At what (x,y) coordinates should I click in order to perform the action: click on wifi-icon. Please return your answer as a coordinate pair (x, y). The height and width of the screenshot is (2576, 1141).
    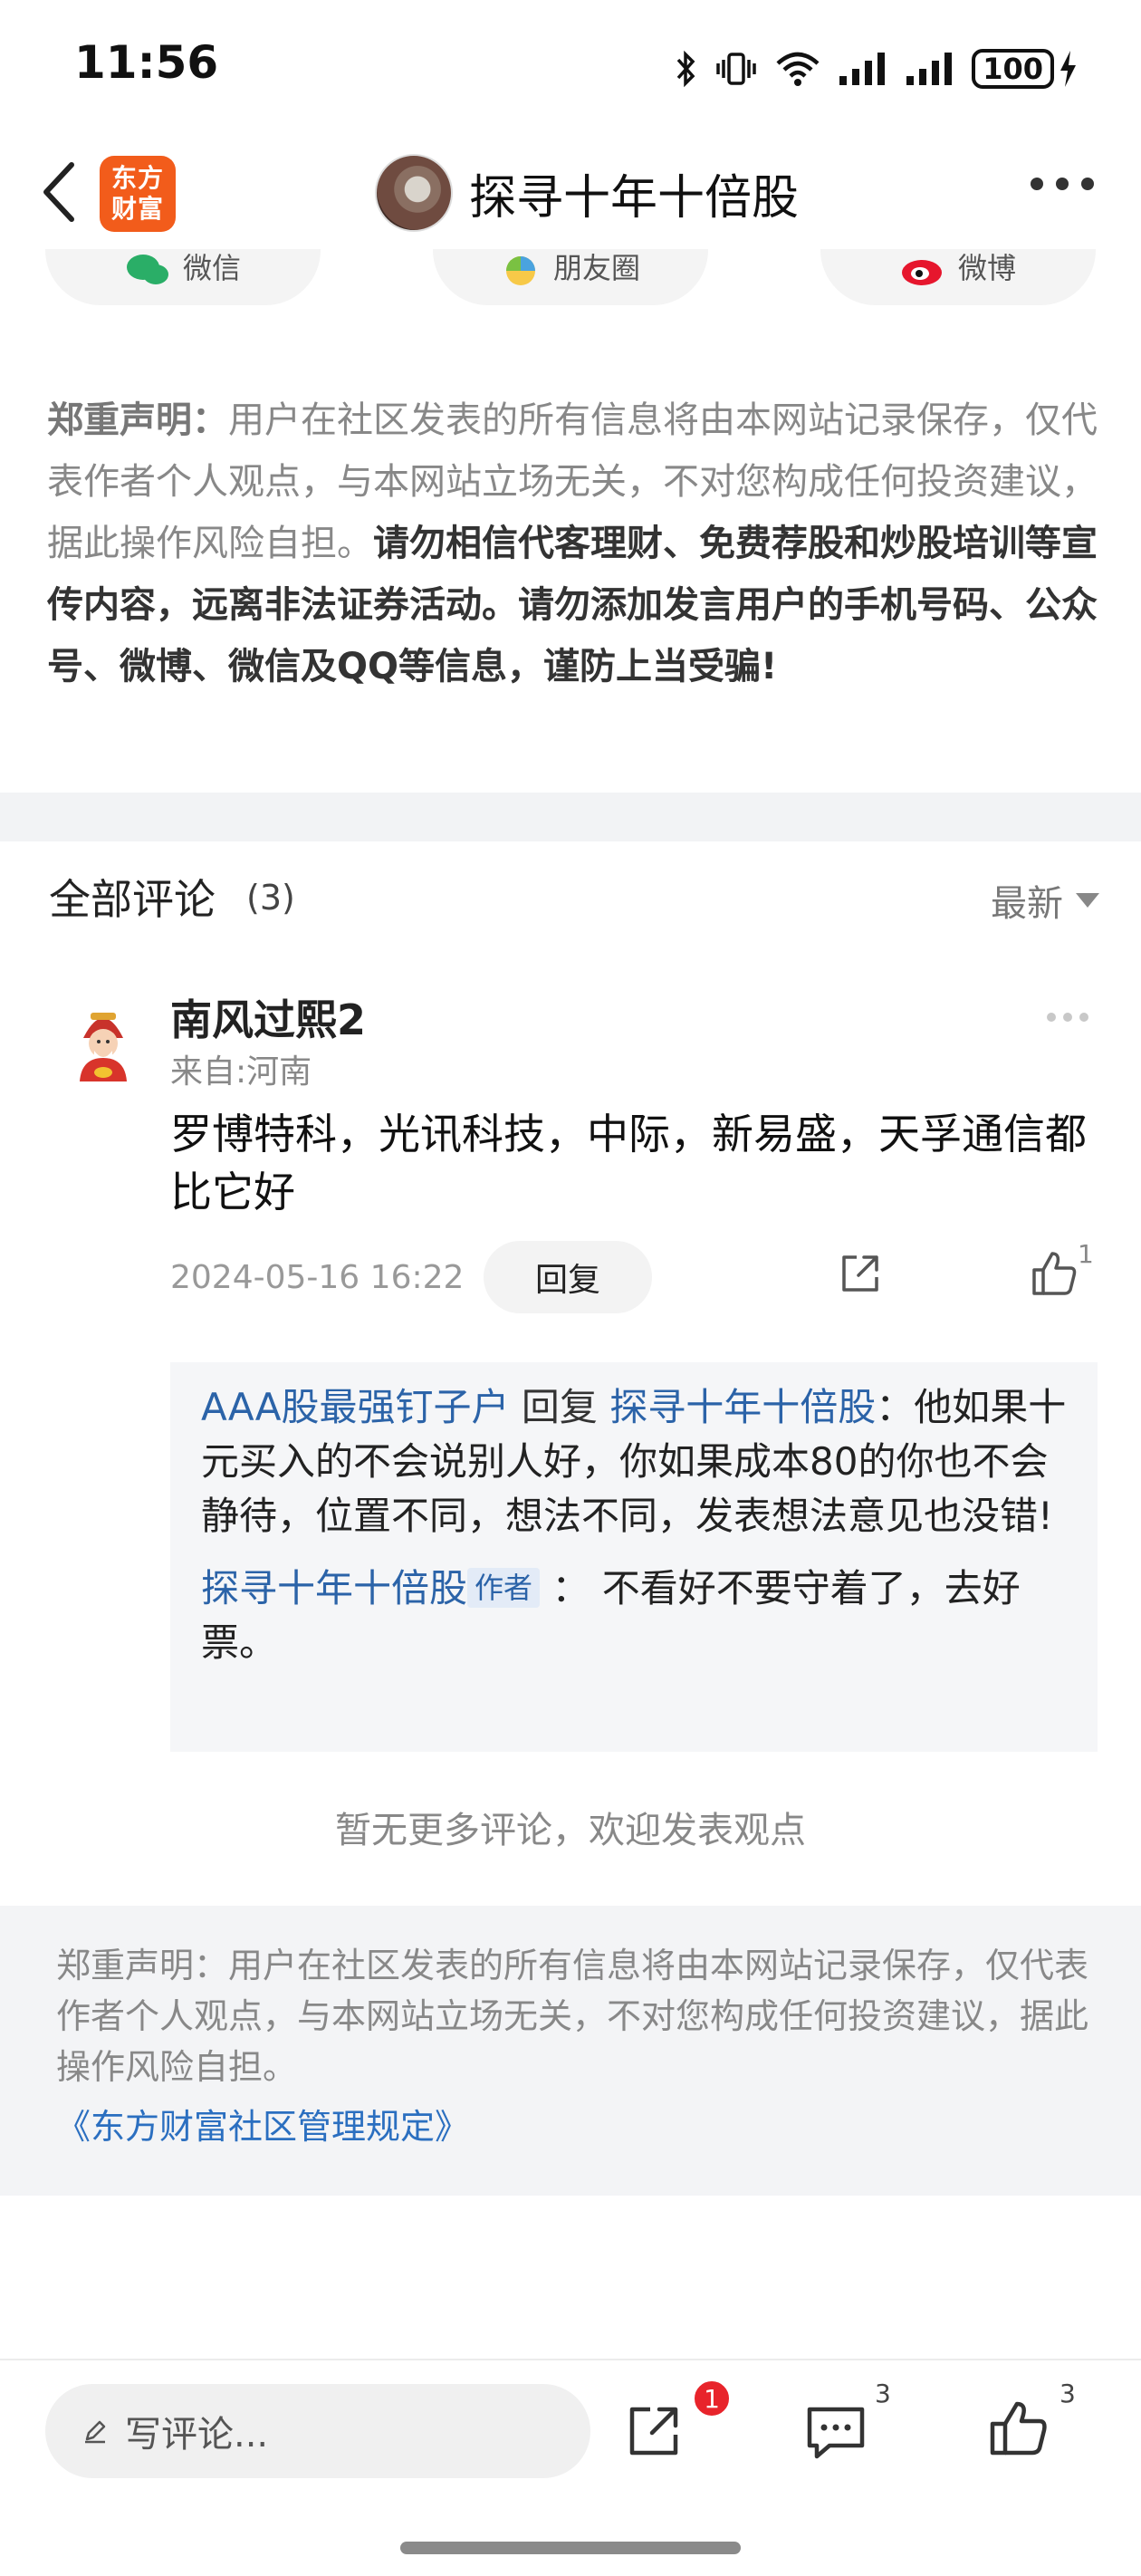
    Looking at the image, I should click on (798, 69).